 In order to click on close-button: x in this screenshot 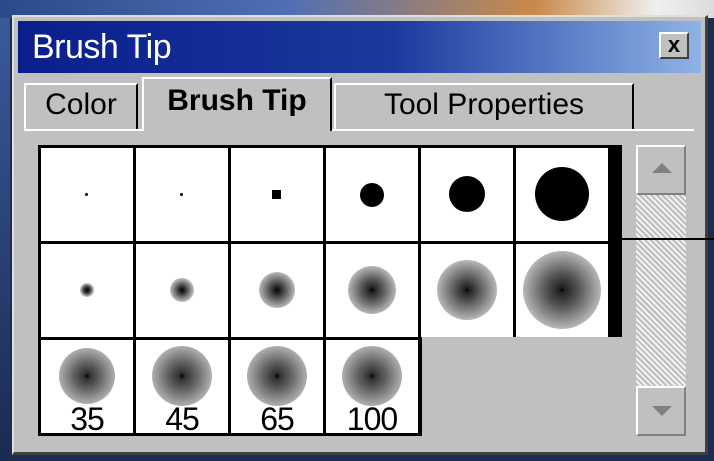, I will do `click(674, 45)`.